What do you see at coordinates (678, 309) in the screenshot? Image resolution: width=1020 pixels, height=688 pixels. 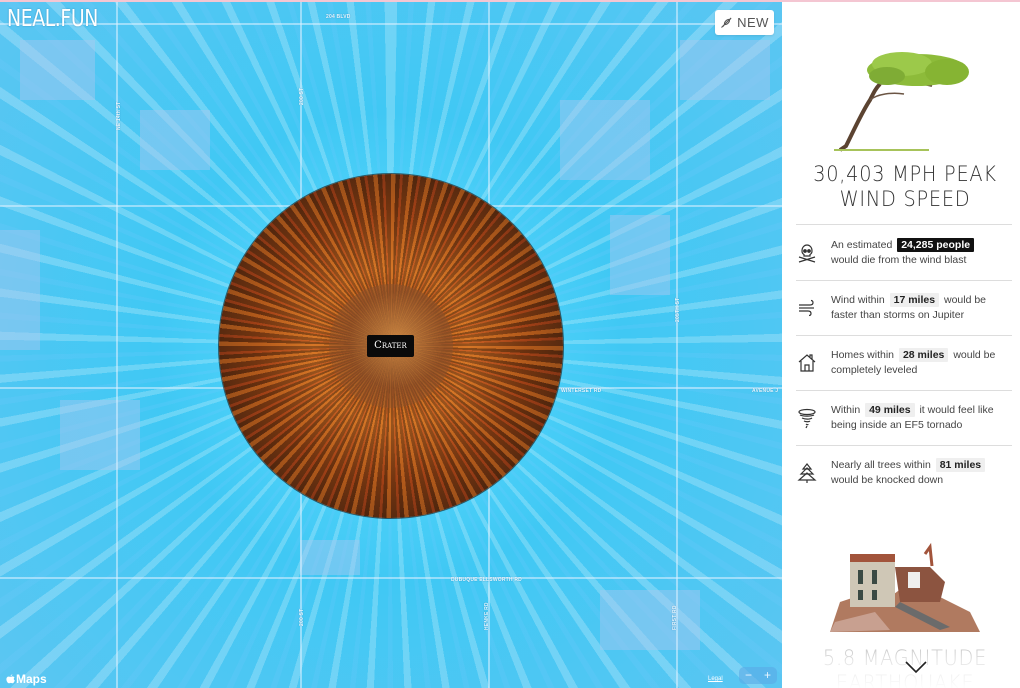 I see `road-label: 205TH ST` at bounding box center [678, 309].